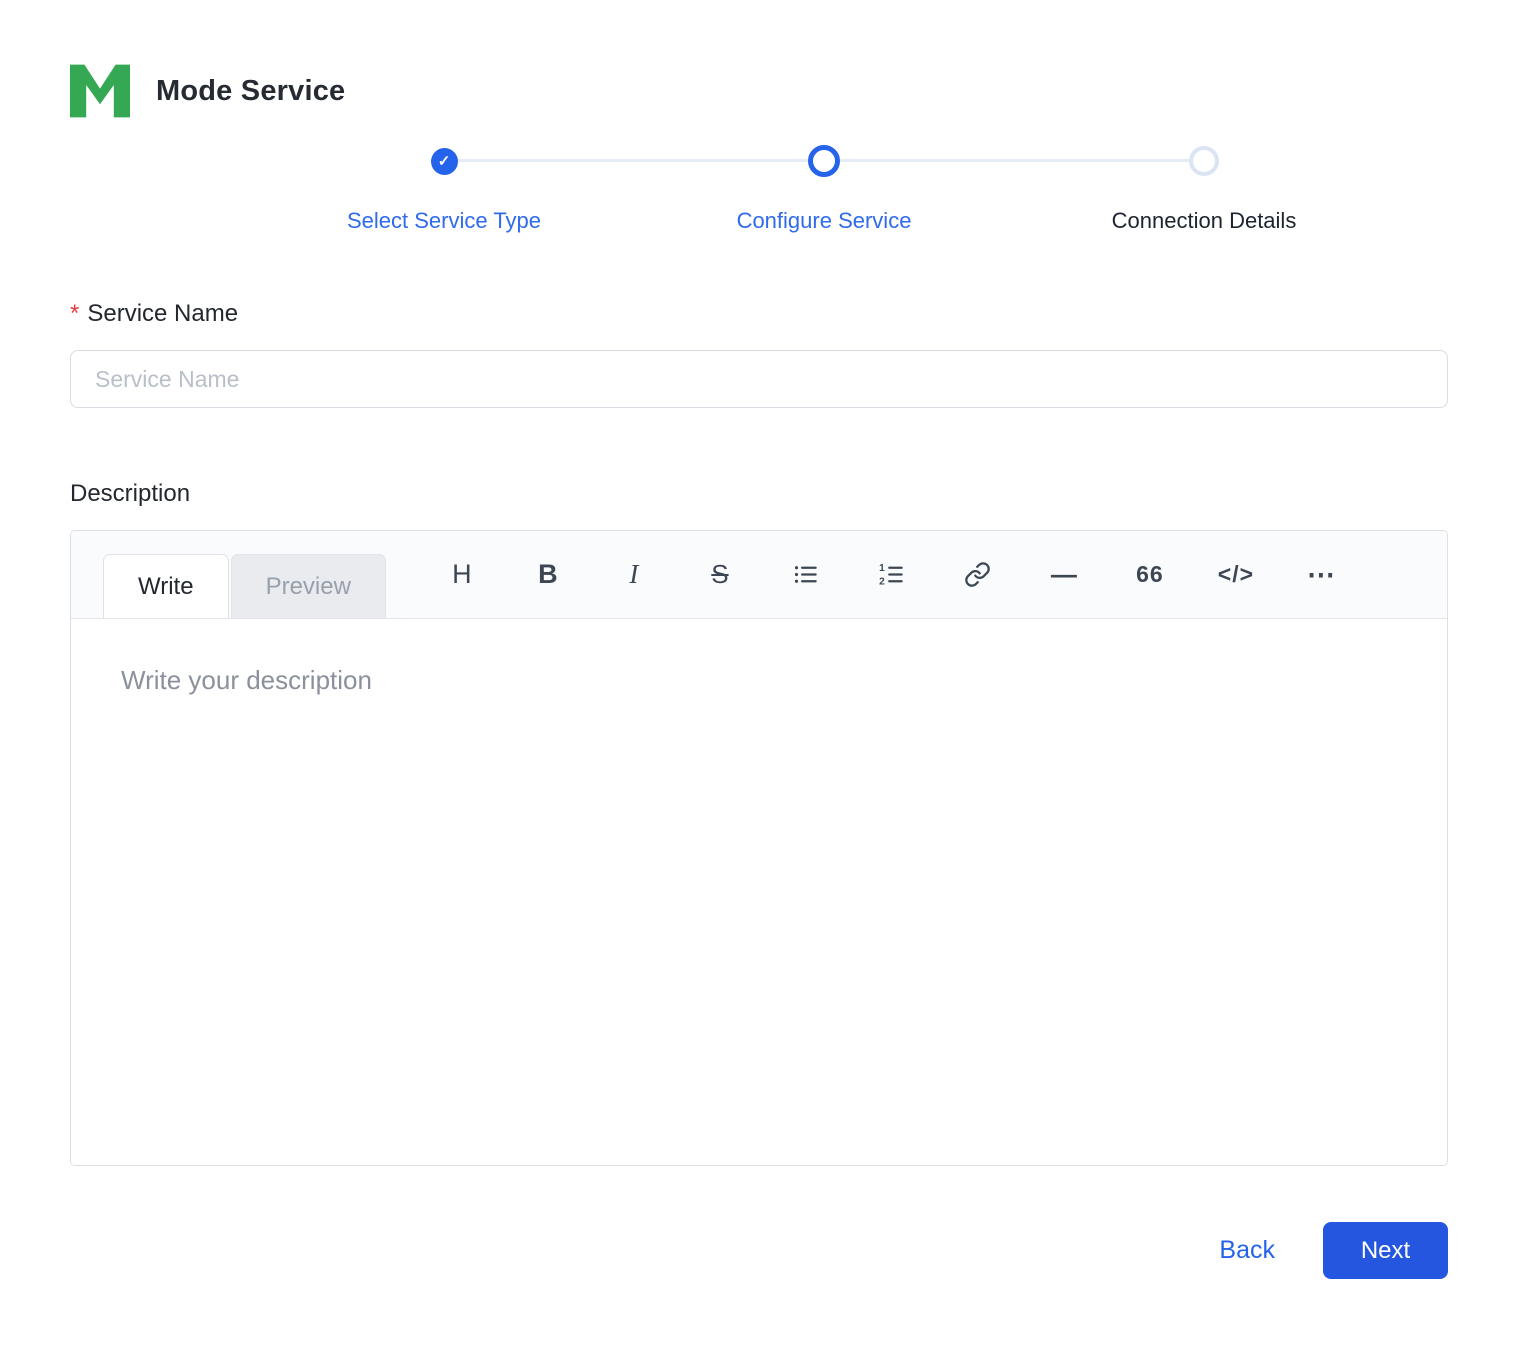 The width and height of the screenshot is (1518, 1349). What do you see at coordinates (883, 582) in the screenshot?
I see `svg-text: 2` at bounding box center [883, 582].